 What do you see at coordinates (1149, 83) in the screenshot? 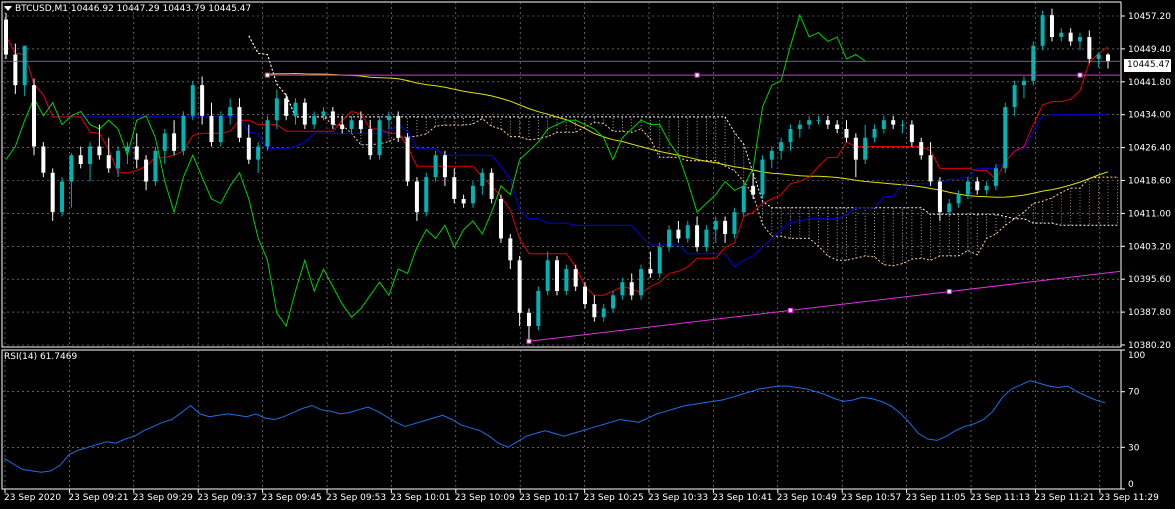
I see `price-axis-label: 10441.80` at bounding box center [1149, 83].